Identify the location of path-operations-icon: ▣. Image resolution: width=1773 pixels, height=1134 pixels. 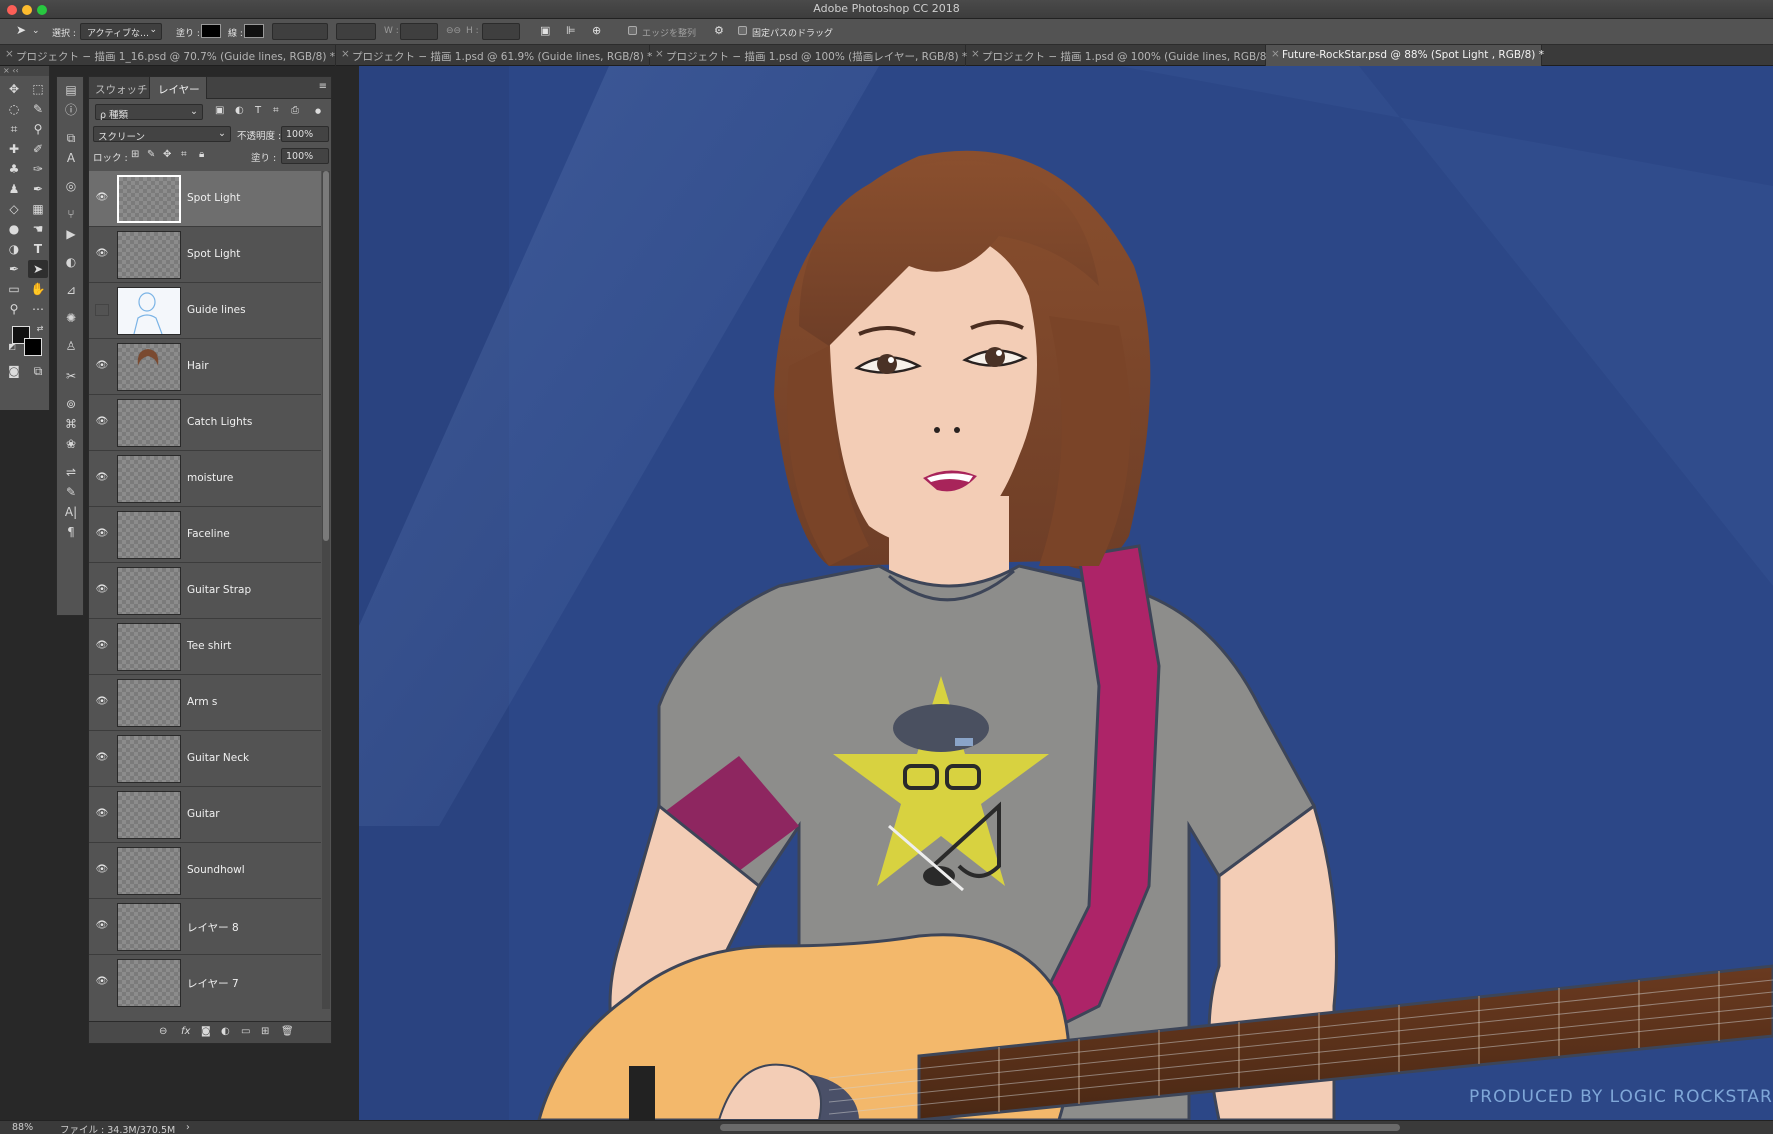
(545, 30).